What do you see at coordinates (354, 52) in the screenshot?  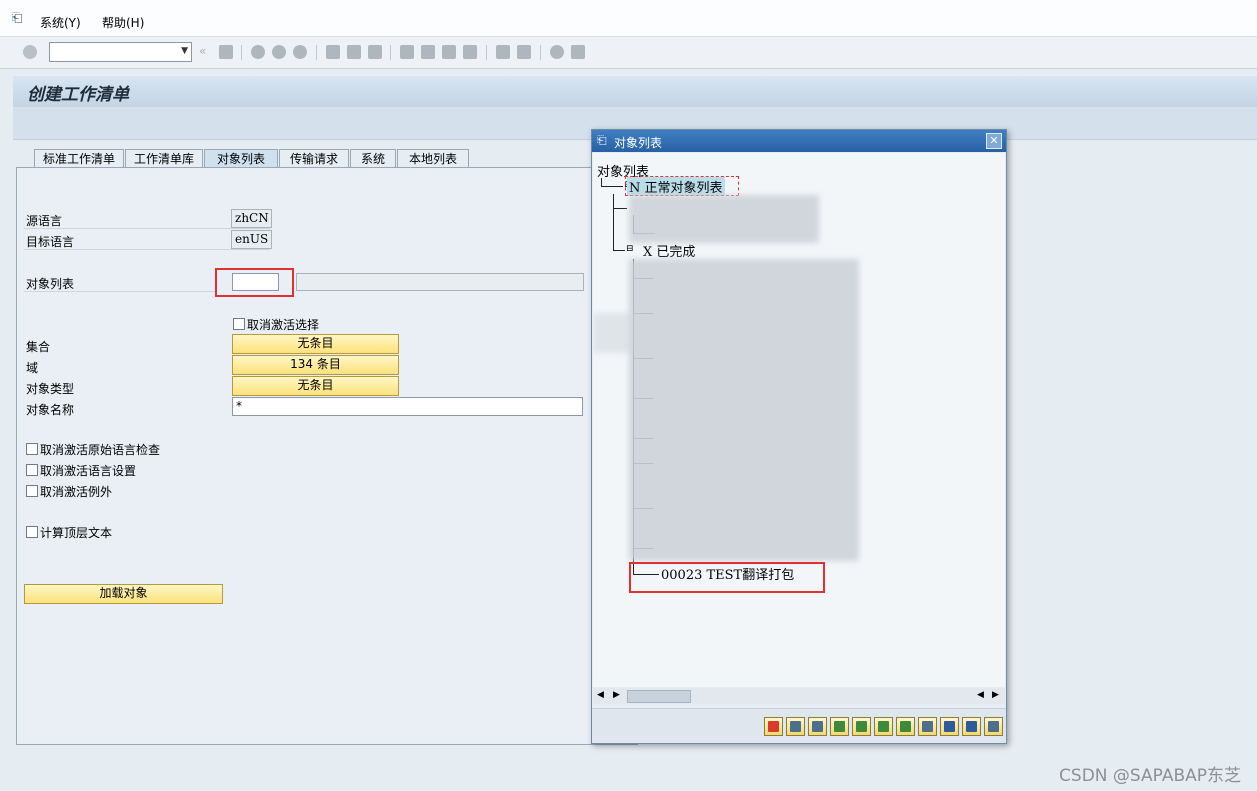 I see `find-icon` at bounding box center [354, 52].